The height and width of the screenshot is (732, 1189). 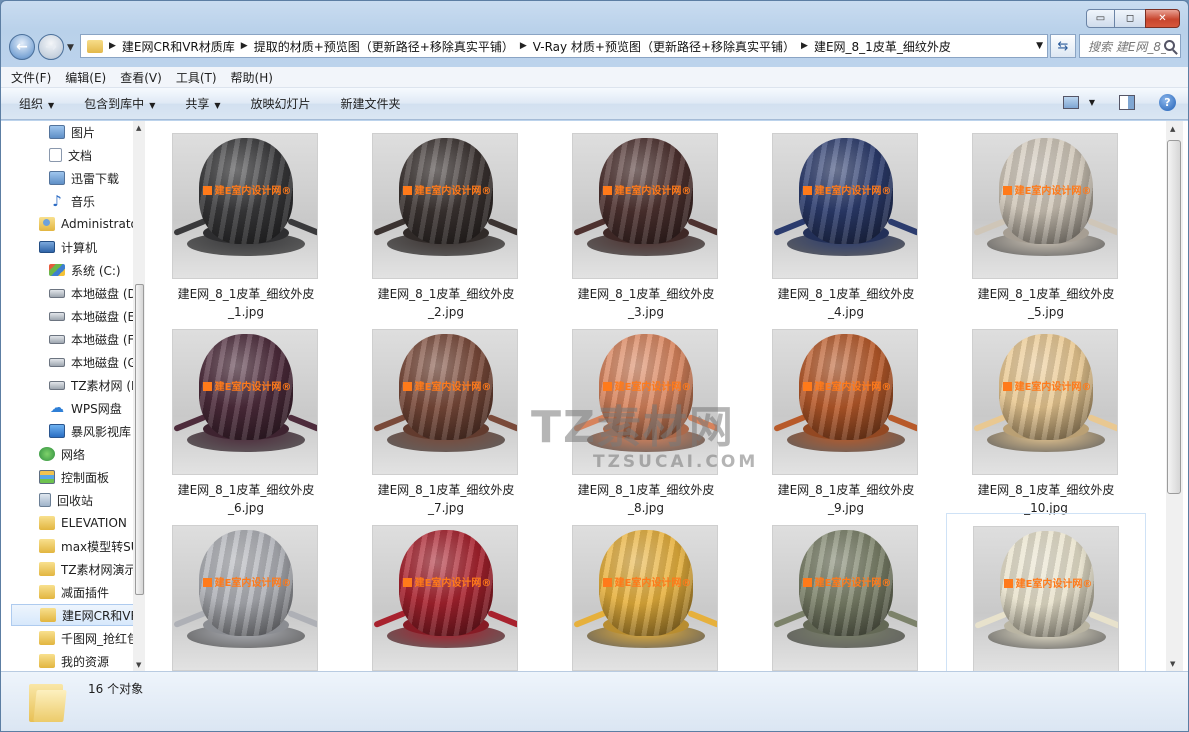 I want to click on nav-item: 图片, so click(x=72, y=132).